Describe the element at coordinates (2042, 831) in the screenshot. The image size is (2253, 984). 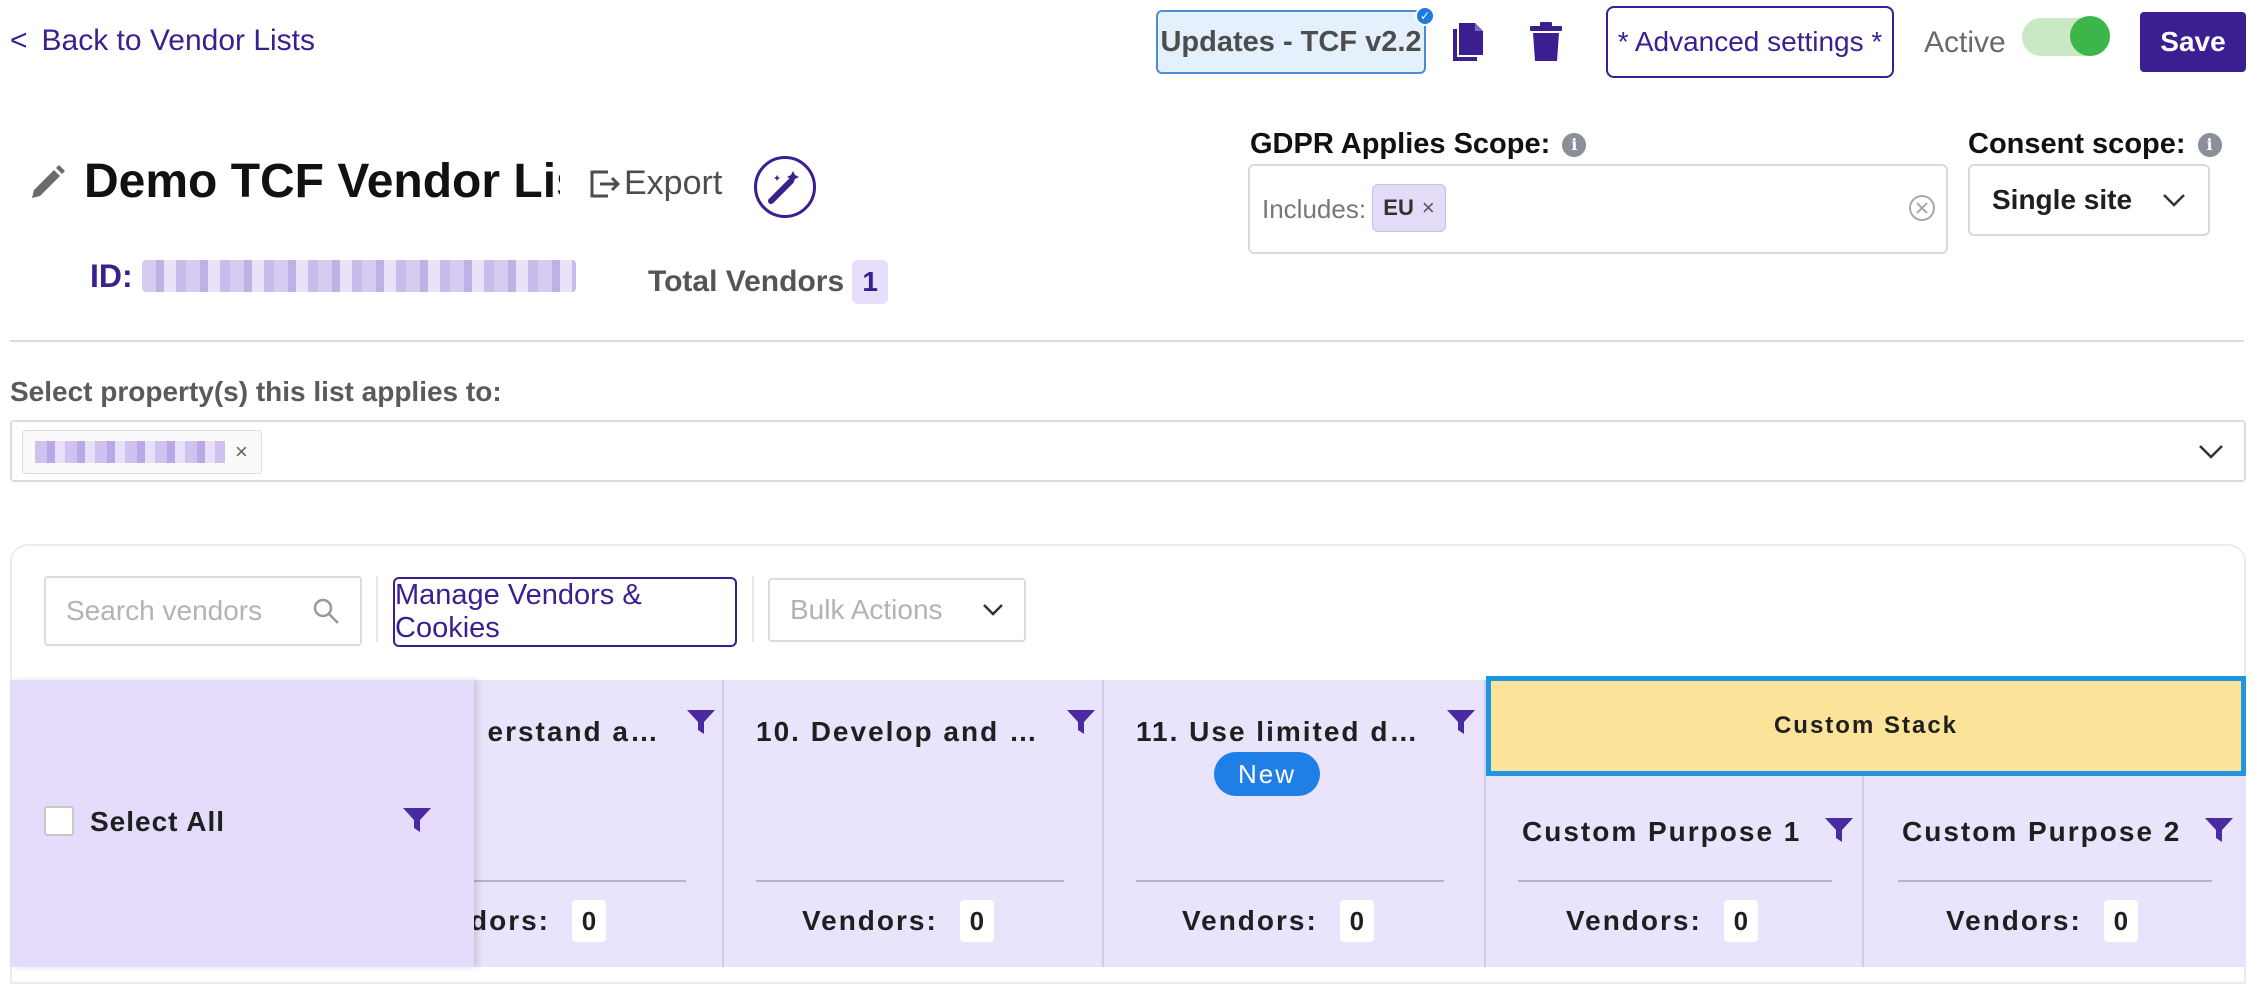
I see `column-title: Custom Purpose 2` at that location.